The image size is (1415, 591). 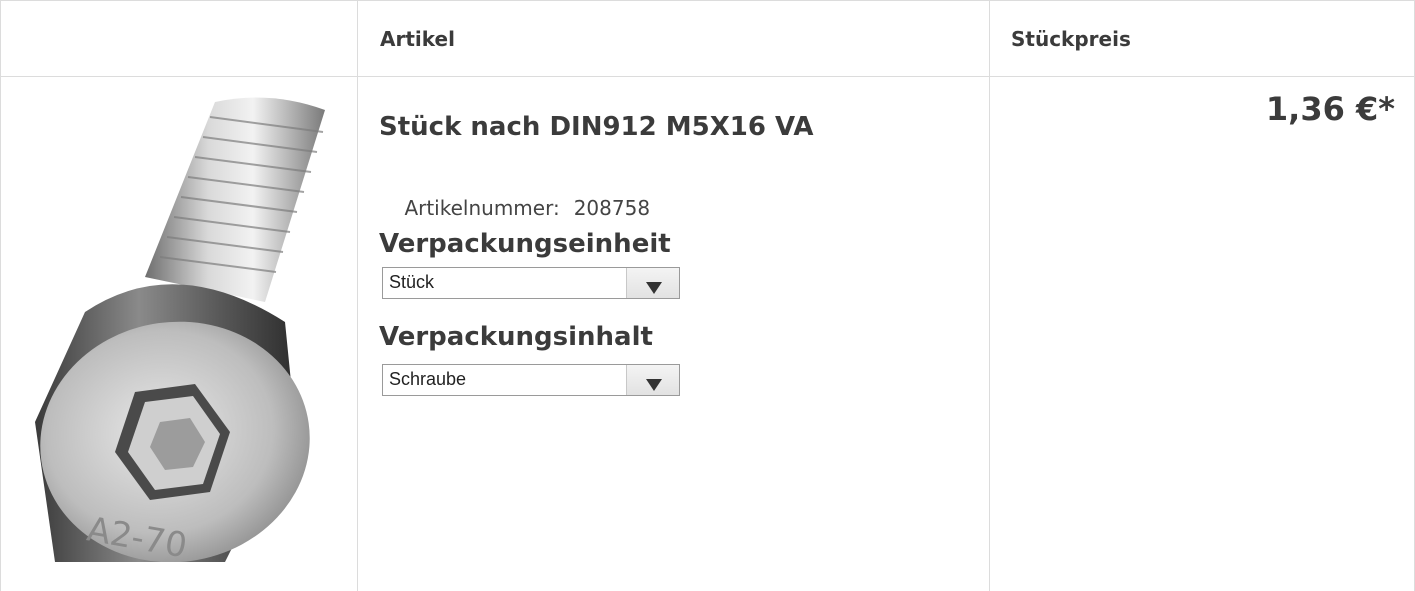 What do you see at coordinates (1330, 109) in the screenshot?
I see `unit-price: 1,36 €*` at bounding box center [1330, 109].